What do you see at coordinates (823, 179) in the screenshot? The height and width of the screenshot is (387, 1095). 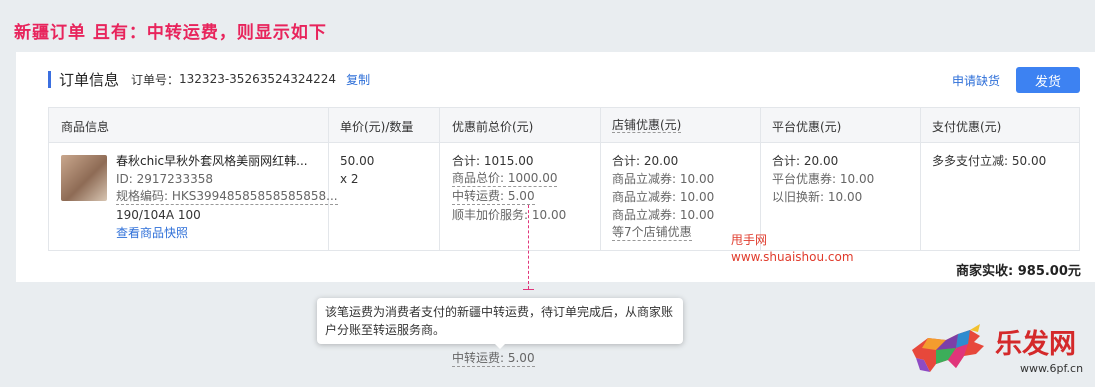 I see `platform-coupon: 平台优惠券: 10.00` at bounding box center [823, 179].